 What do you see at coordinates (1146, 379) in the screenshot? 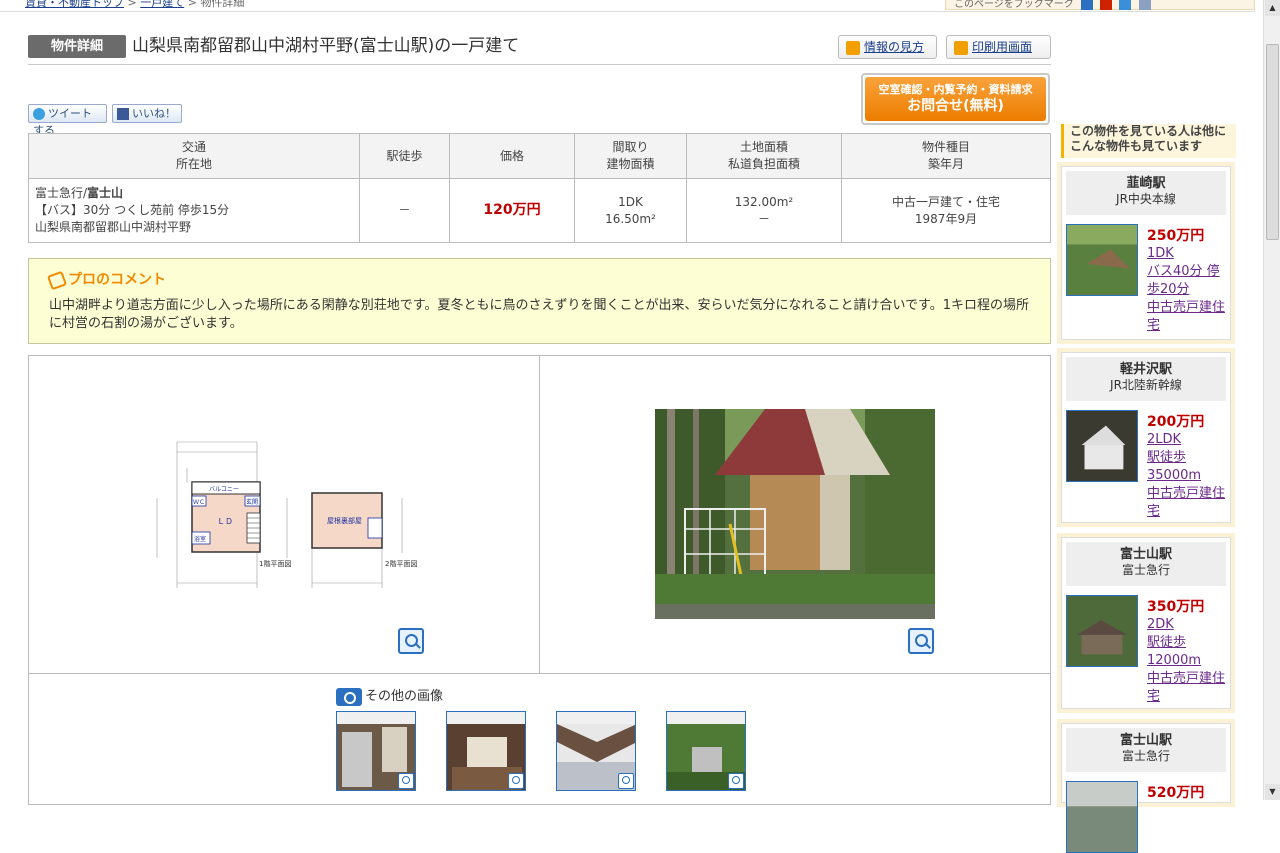
I see `card-station: 軽井沢駅 JR北陸新幹線` at bounding box center [1146, 379].